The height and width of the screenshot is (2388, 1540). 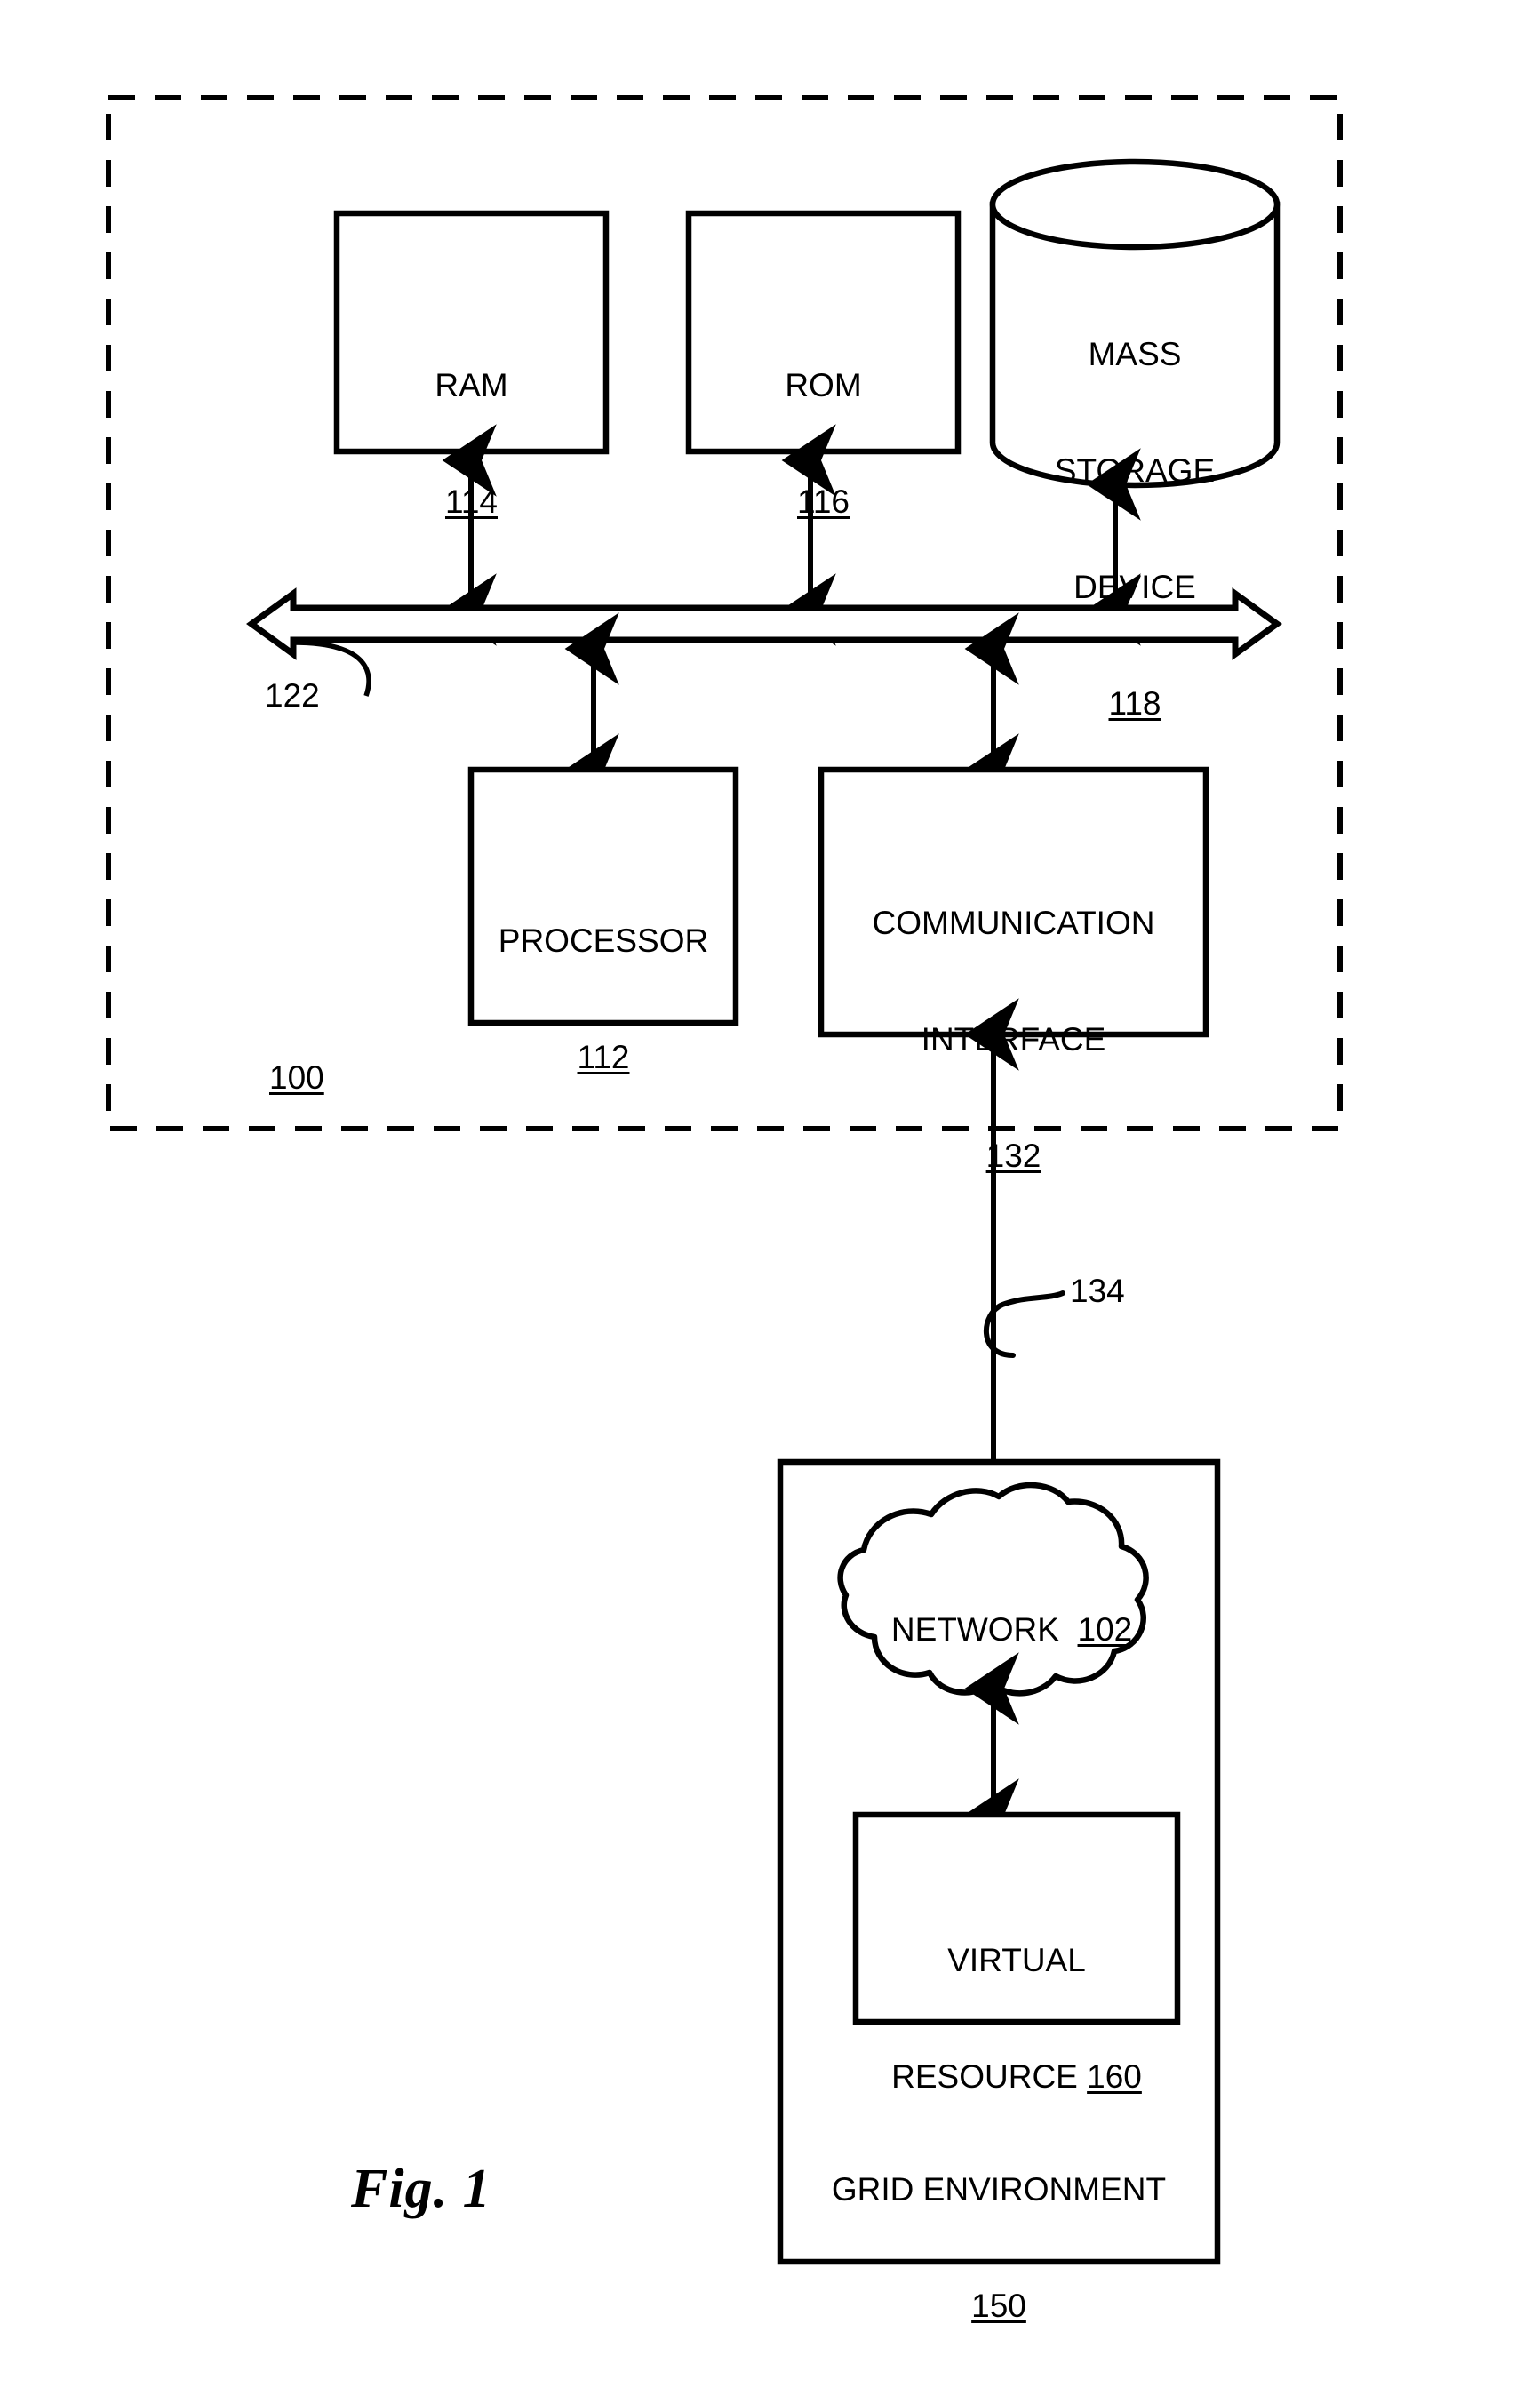 What do you see at coordinates (1134, 704) in the screenshot?
I see `mass-storage-ref: 118` at bounding box center [1134, 704].